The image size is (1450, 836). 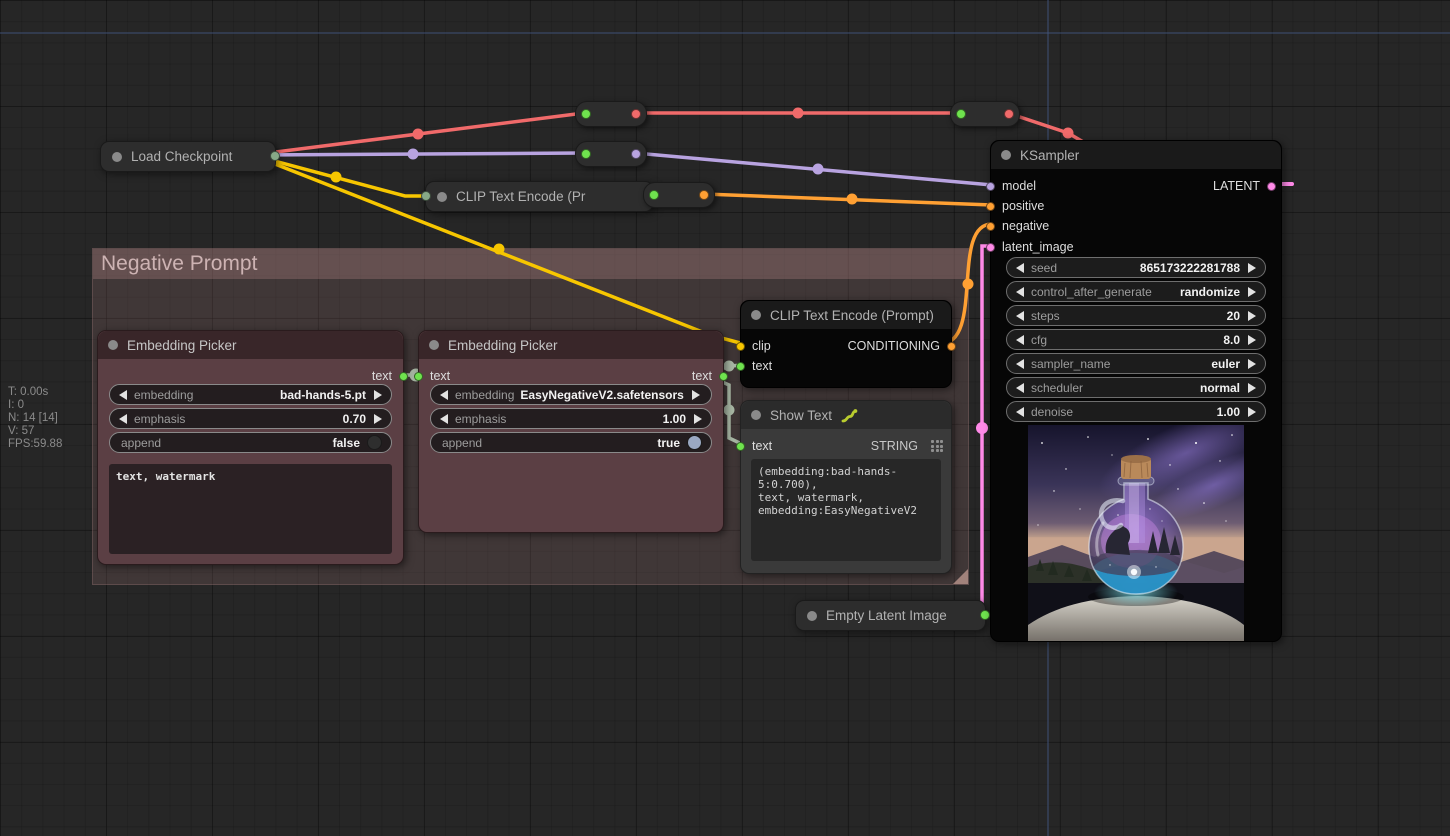 I want to click on widget-append: append true, so click(x=571, y=442).